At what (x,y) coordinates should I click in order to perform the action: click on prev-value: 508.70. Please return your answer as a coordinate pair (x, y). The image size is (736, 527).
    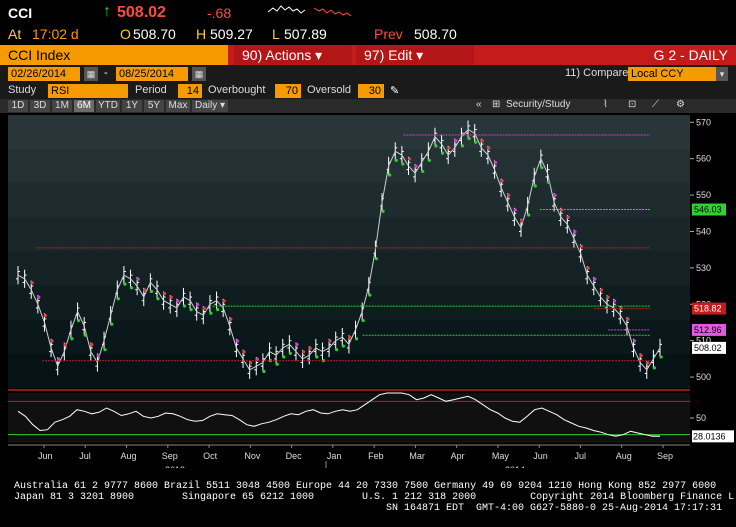
    Looking at the image, I should click on (435, 34).